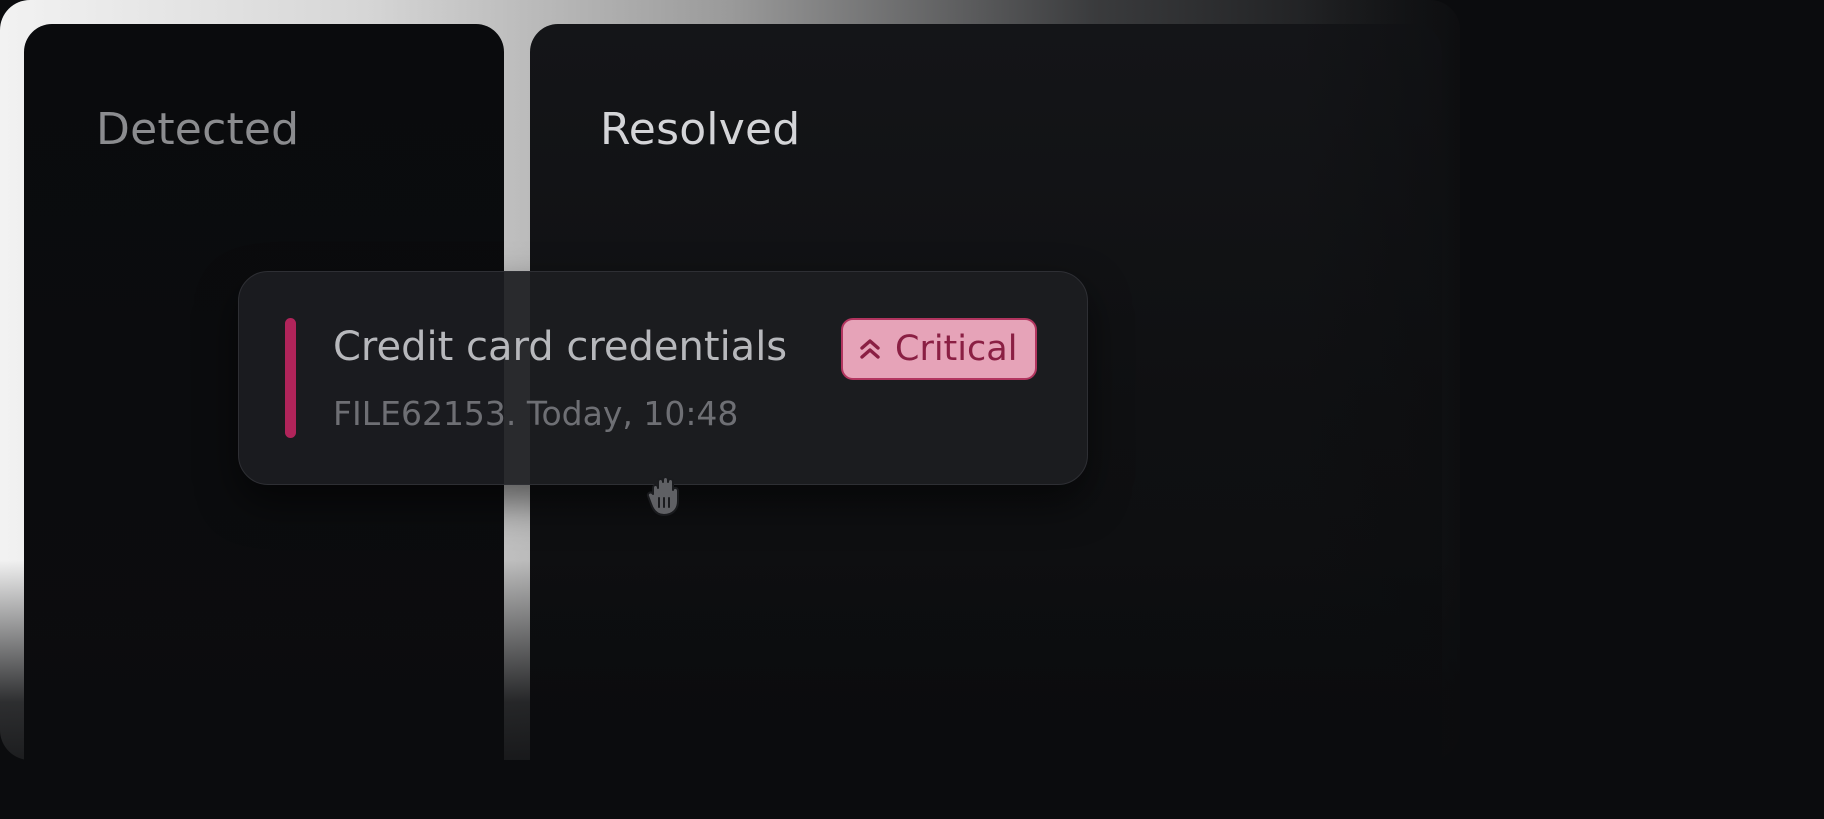  I want to click on double-chevron-up-icon, so click(870, 349).